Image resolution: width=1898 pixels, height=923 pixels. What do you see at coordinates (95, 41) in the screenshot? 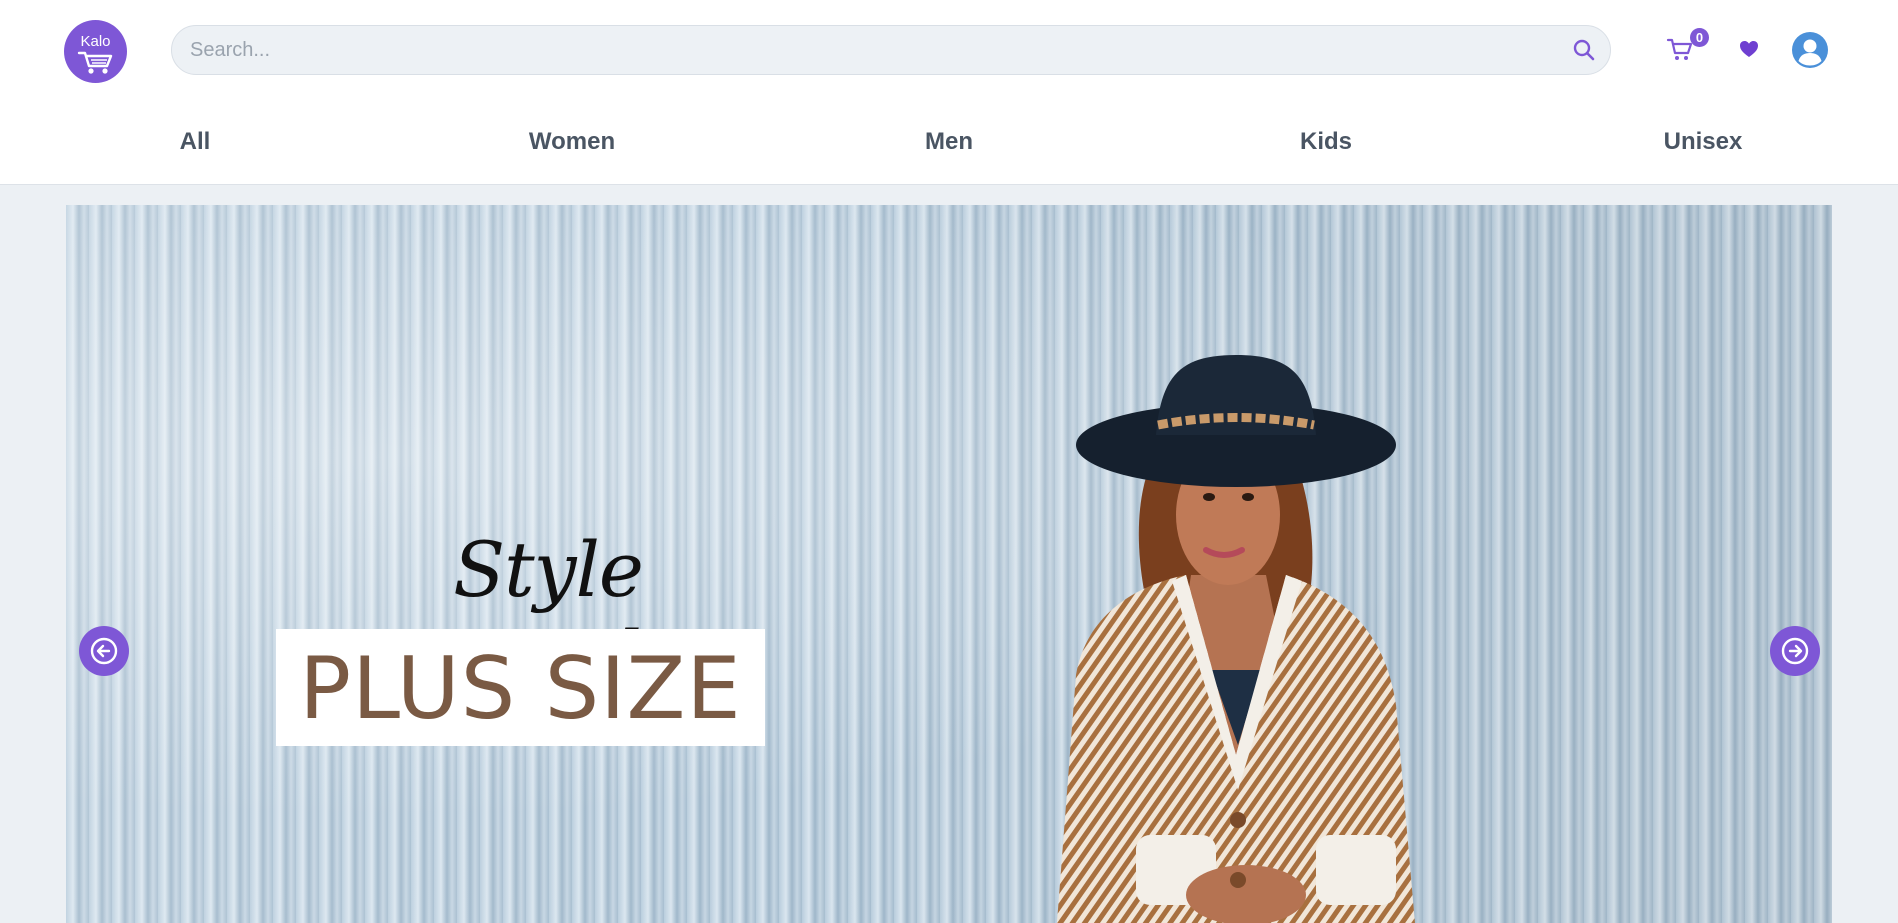
I see `logo-text: Kalo` at bounding box center [95, 41].